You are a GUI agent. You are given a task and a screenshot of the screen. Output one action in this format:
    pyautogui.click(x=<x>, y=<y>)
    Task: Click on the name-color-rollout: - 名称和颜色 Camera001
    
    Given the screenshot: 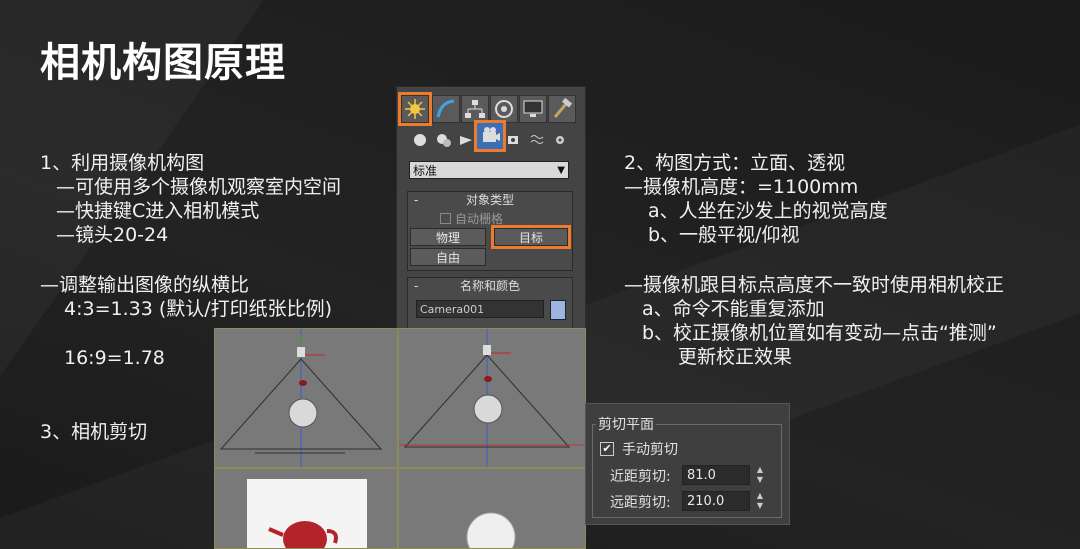 What is the action you would take?
    pyautogui.click(x=490, y=303)
    